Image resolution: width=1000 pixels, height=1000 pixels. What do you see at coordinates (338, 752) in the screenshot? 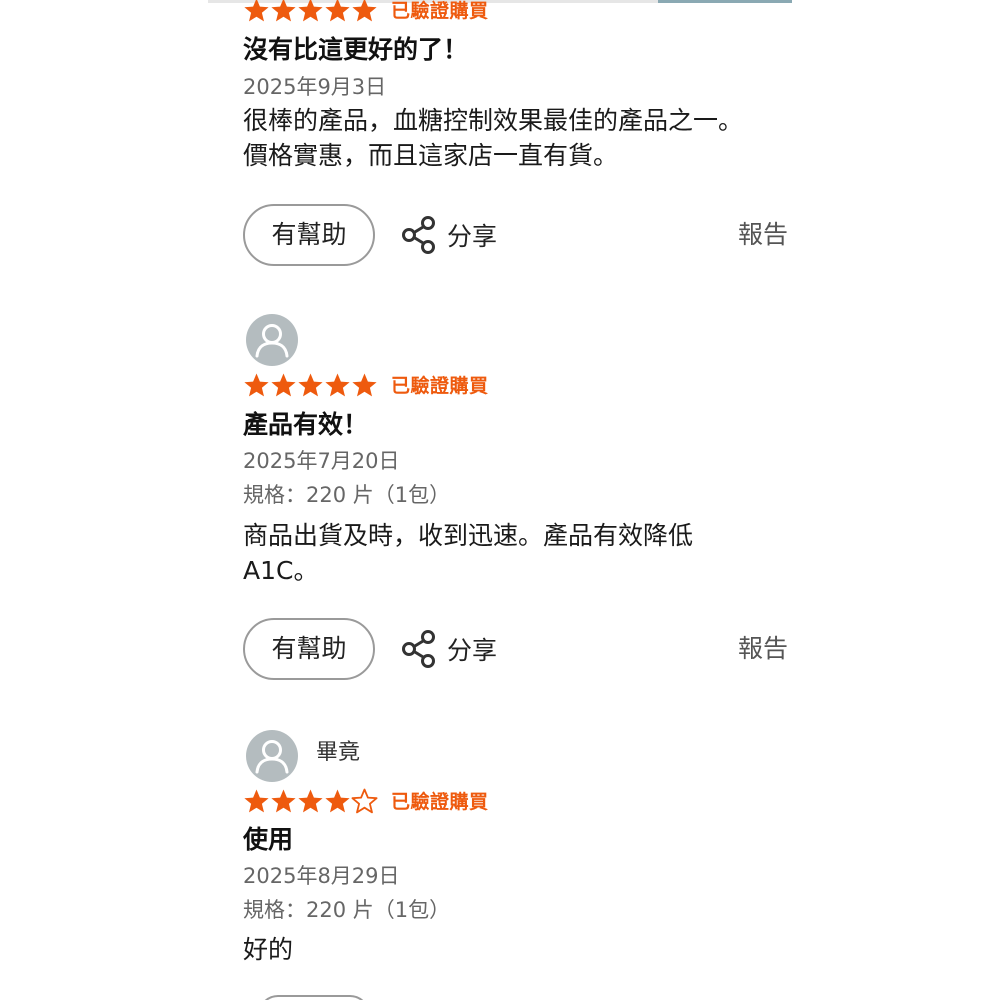
I see `reviewer-name: 畢竟` at bounding box center [338, 752].